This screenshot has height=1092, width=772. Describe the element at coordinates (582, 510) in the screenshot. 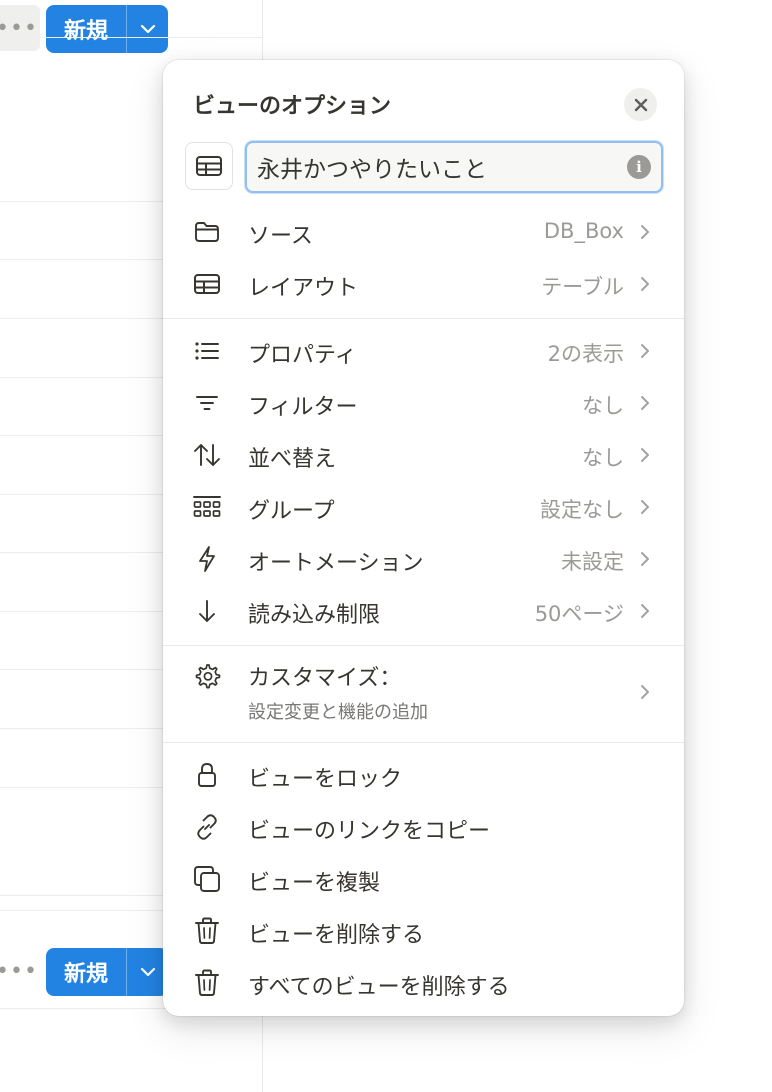

I see `menu-item-value: 設定なし` at that location.